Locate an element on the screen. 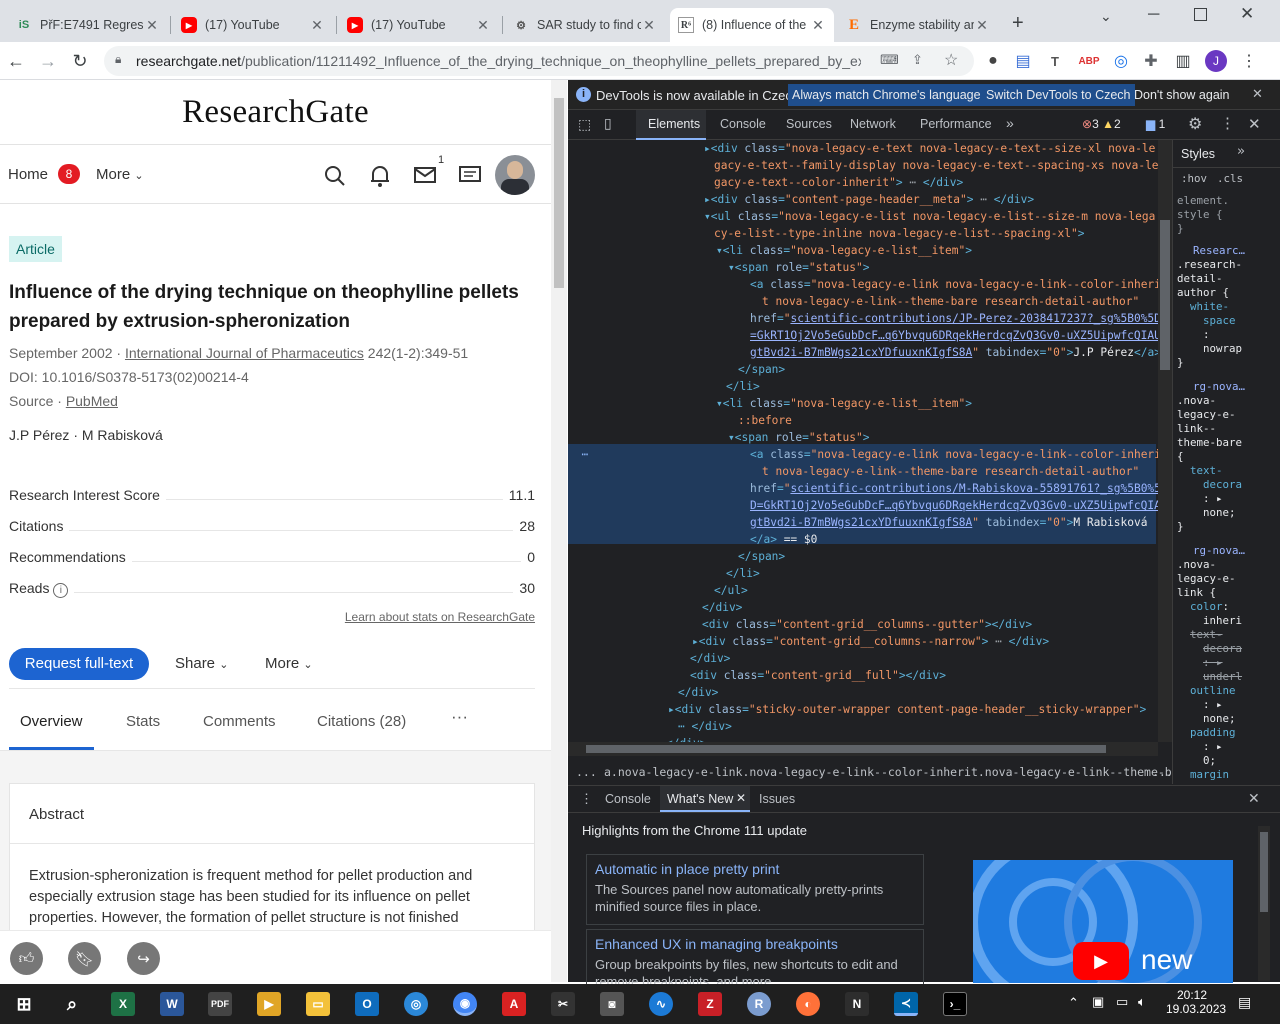 This screenshot has height=1024, width=1280. side-panel-icon: ▥ is located at coordinates (1183, 61).